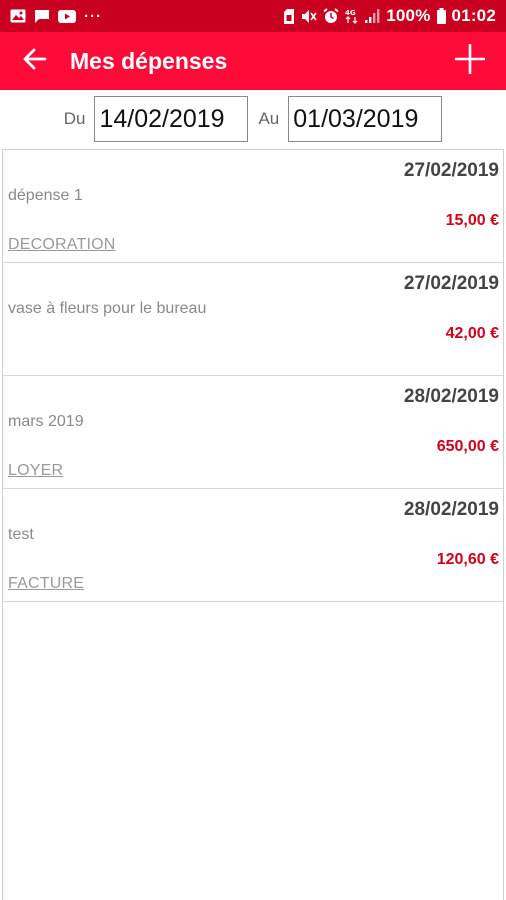 The image size is (506, 900). Describe the element at coordinates (473, 15) in the screenshot. I see `status-time: 01:02` at that location.